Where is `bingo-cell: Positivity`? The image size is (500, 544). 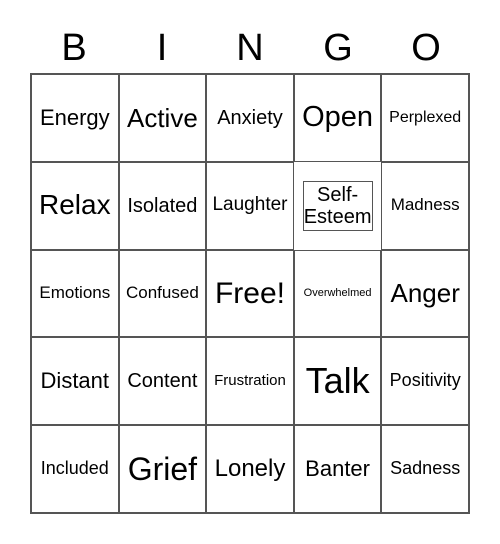
bingo-cell: Positivity is located at coordinates (425, 381).